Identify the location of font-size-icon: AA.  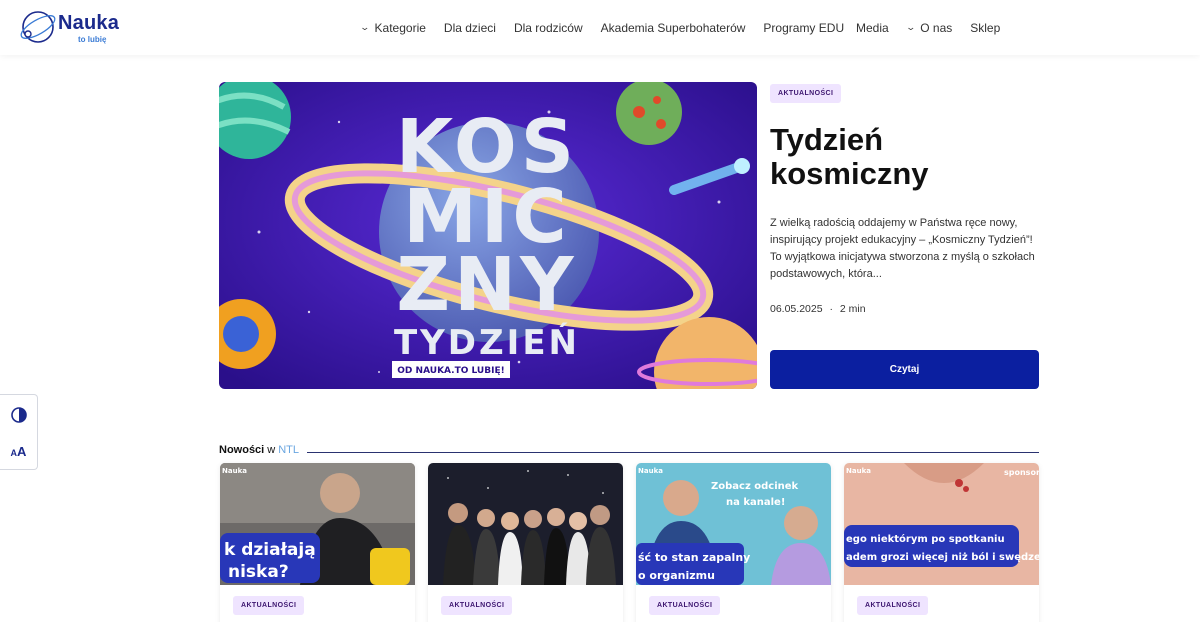
(18, 451).